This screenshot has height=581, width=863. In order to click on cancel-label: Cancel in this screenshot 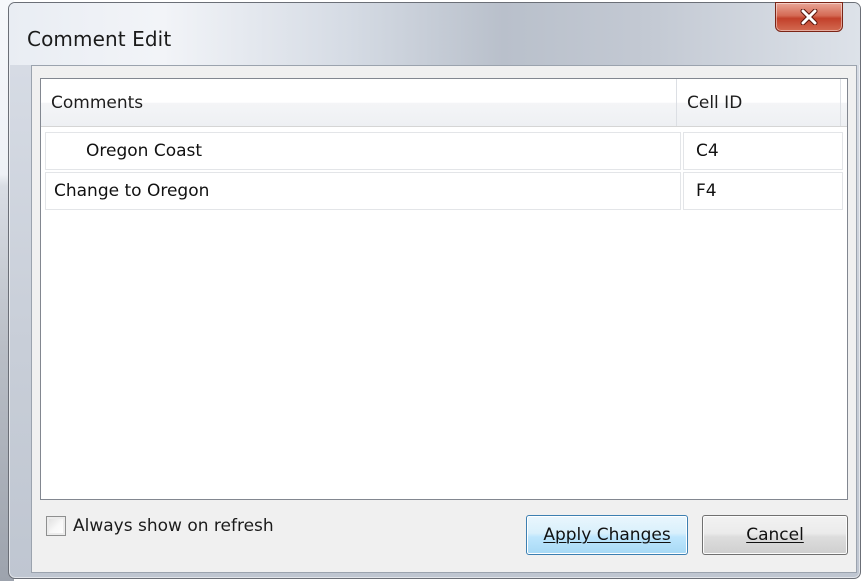, I will do `click(775, 535)`.